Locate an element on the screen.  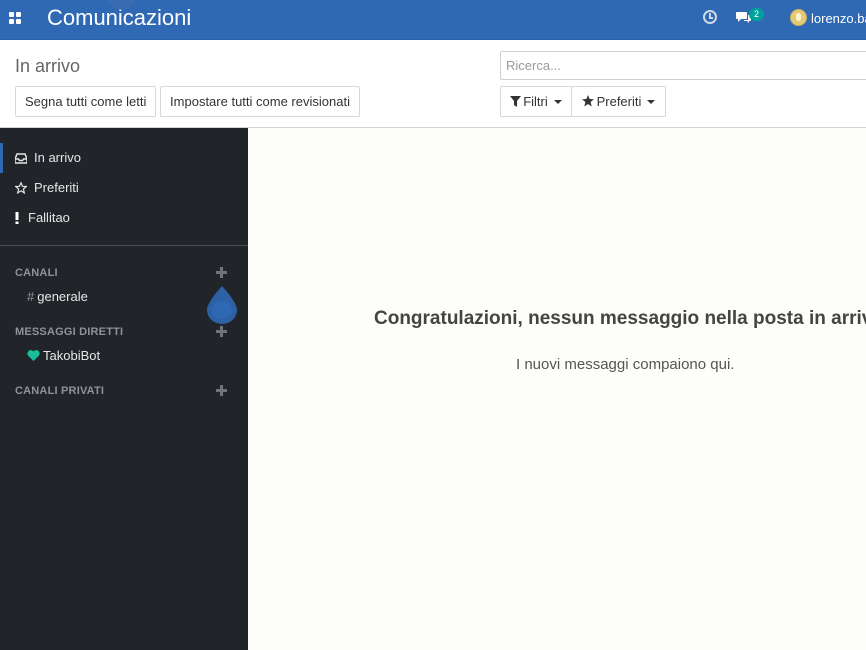
private-channels-header: CANALI PRIVATI is located at coordinates (60, 391).